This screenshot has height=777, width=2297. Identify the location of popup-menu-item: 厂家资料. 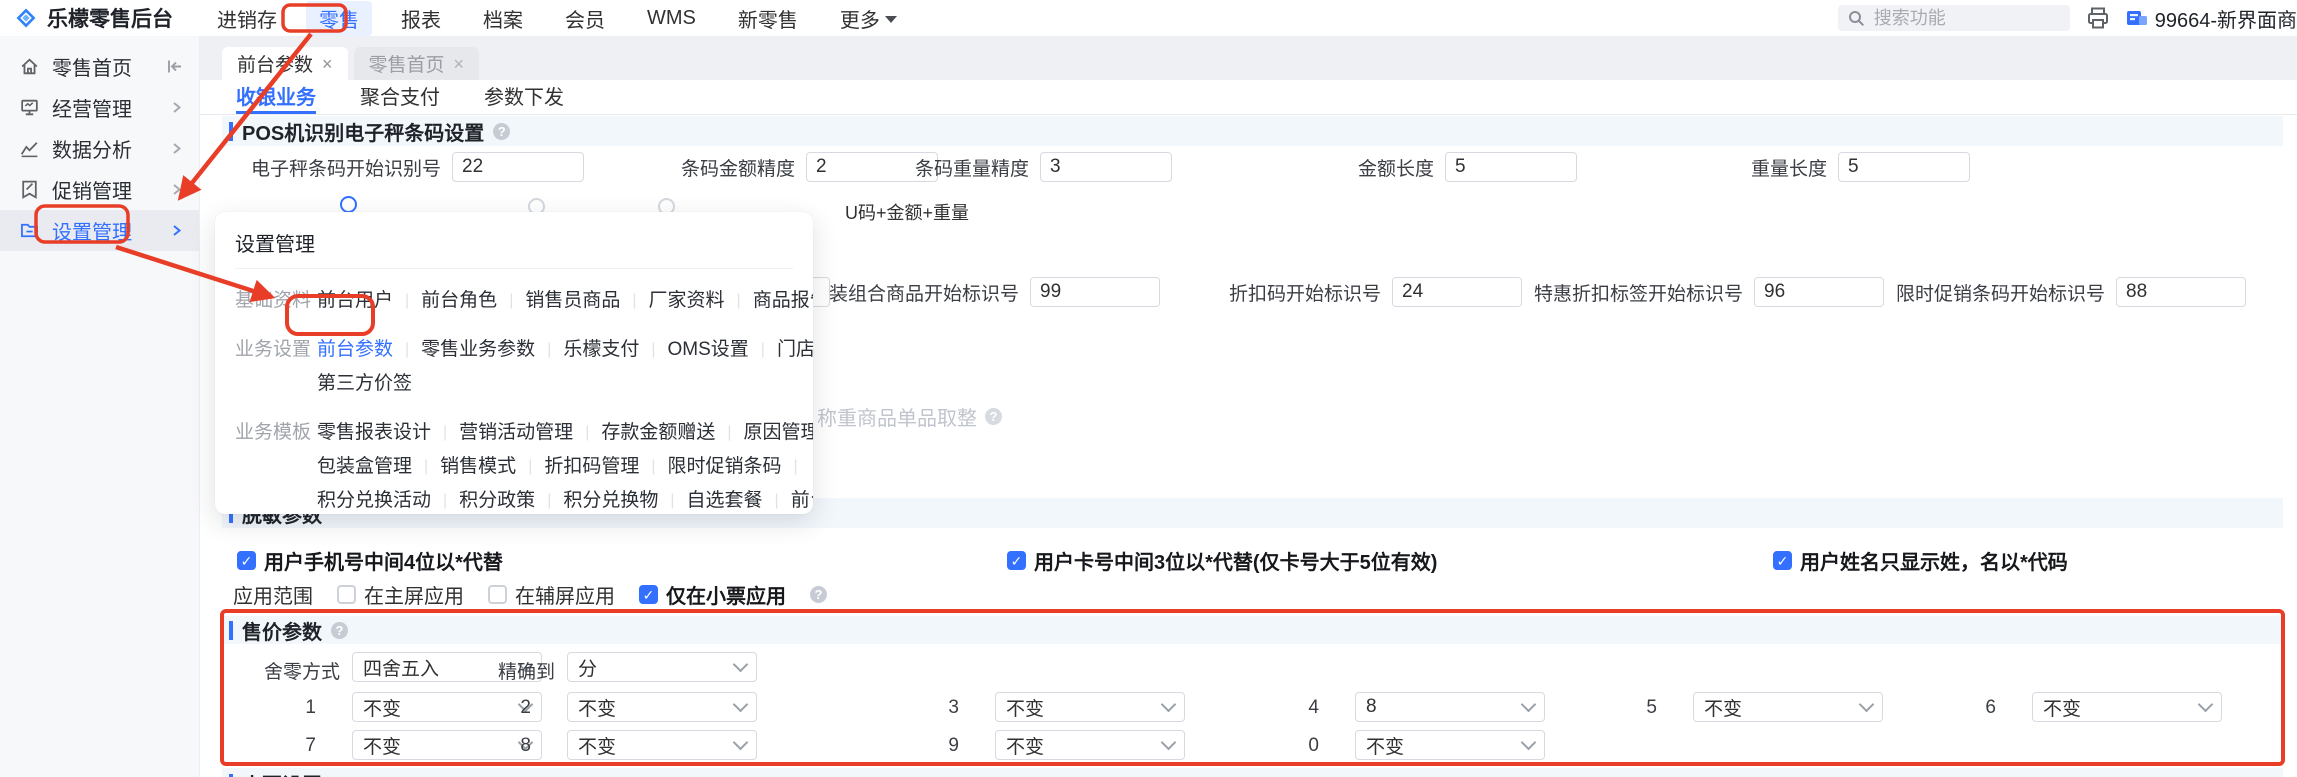
(687, 301).